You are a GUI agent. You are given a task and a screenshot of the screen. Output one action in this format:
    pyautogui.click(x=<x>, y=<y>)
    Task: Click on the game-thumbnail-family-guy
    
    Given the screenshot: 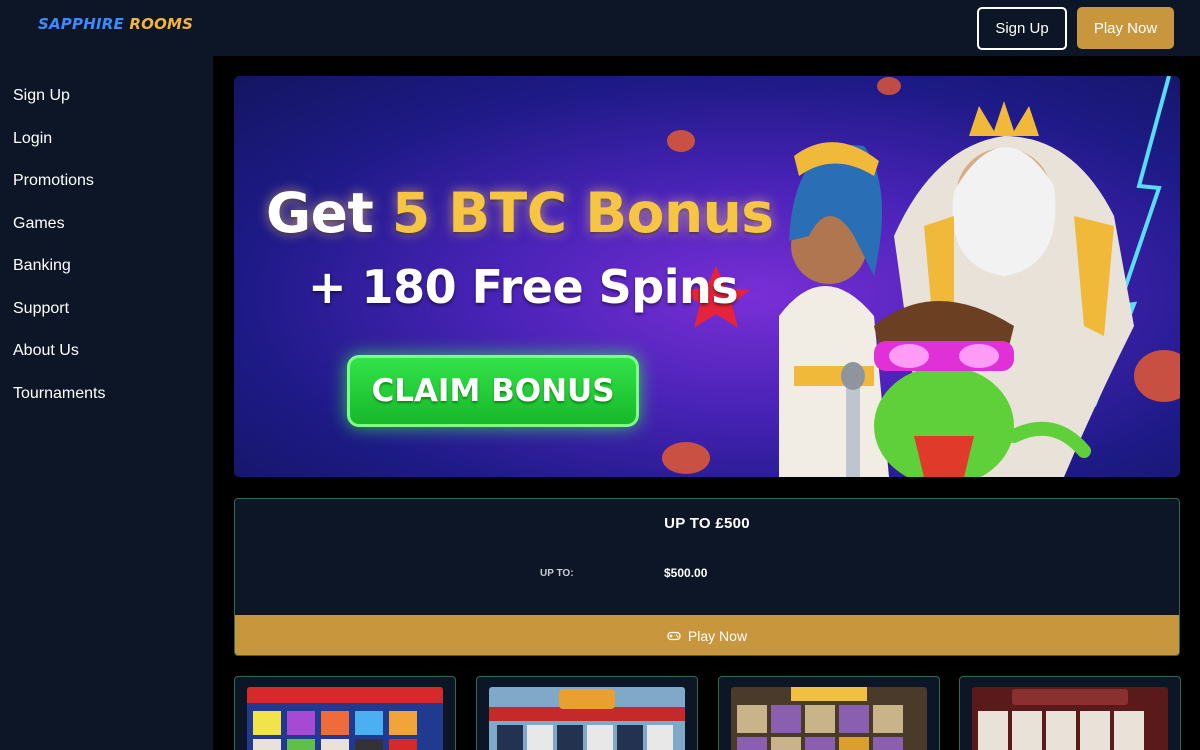 What is the action you would take?
    pyautogui.click(x=345, y=718)
    